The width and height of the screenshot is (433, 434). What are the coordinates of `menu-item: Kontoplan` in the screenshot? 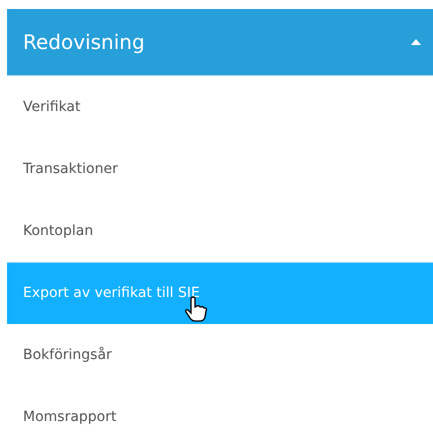 It's located at (220, 231).